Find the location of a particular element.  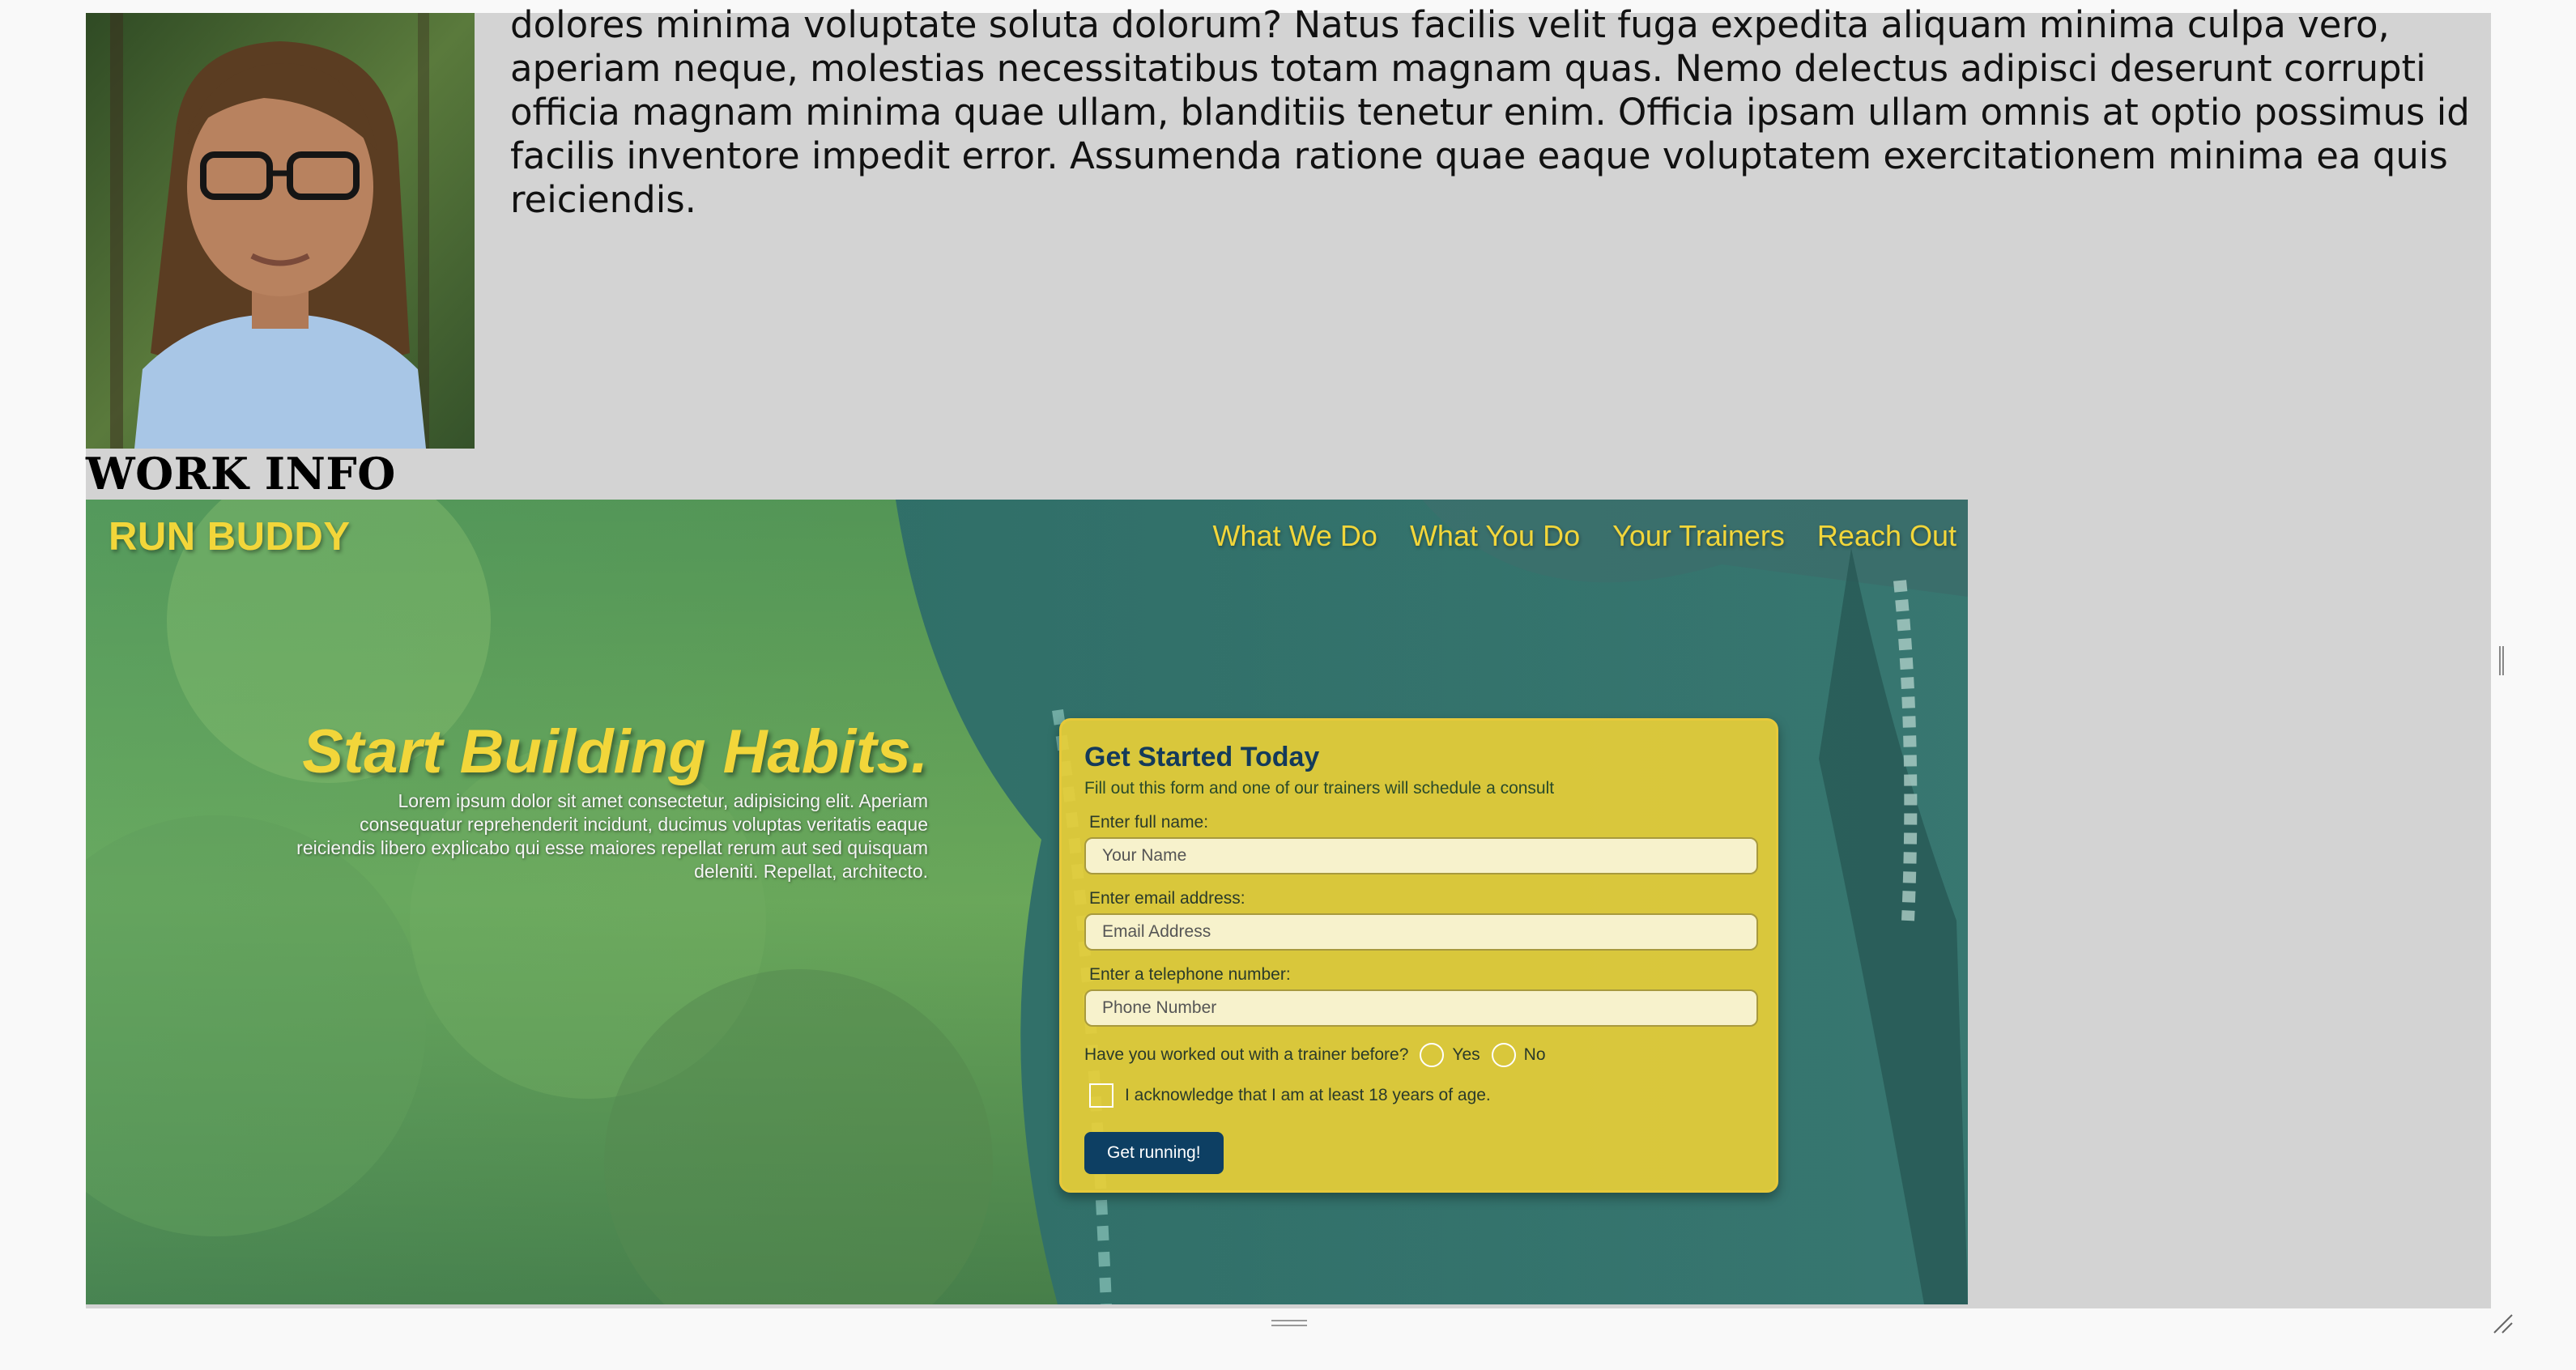

phone-input is located at coordinates (1421, 1008).